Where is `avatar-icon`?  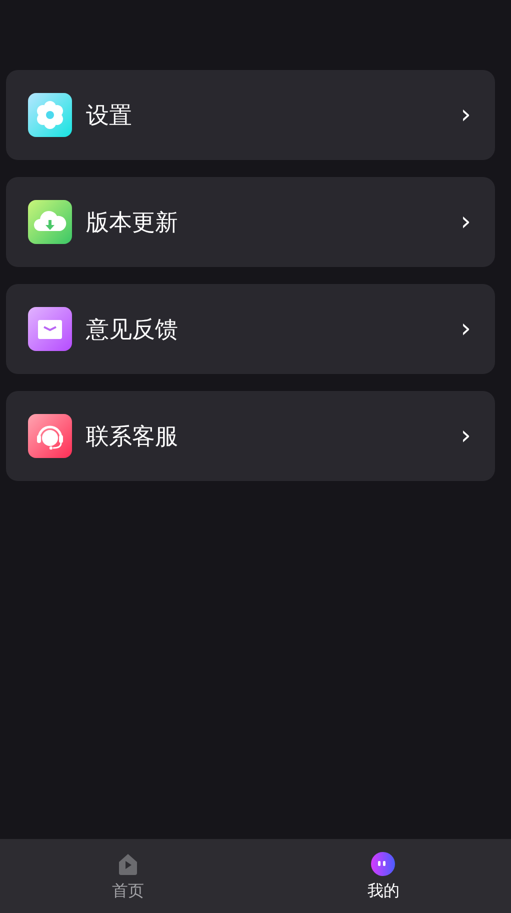 avatar-icon is located at coordinates (383, 863).